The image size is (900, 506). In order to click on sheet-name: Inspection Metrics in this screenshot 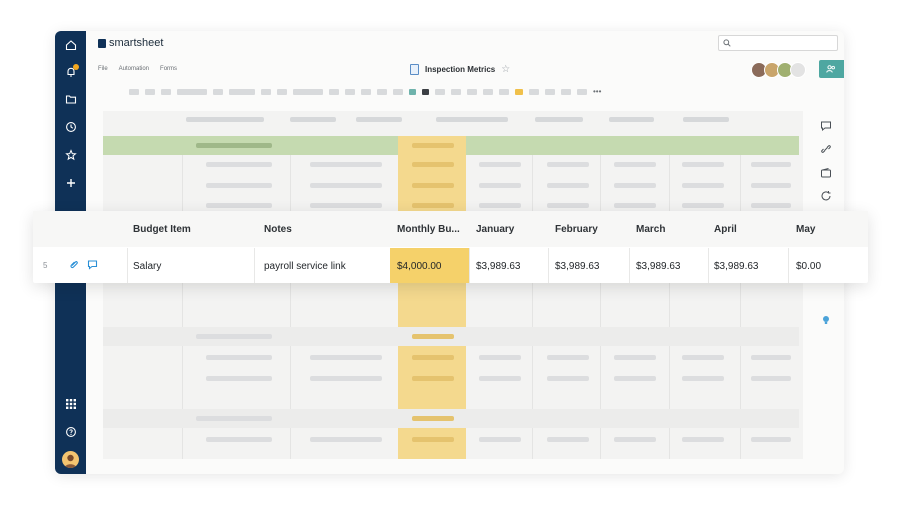, I will do `click(460, 69)`.